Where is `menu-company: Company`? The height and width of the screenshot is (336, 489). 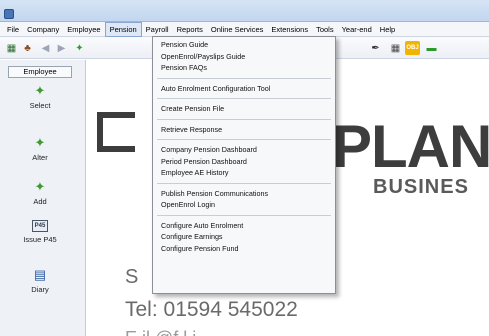 menu-company: Company is located at coordinates (43, 29).